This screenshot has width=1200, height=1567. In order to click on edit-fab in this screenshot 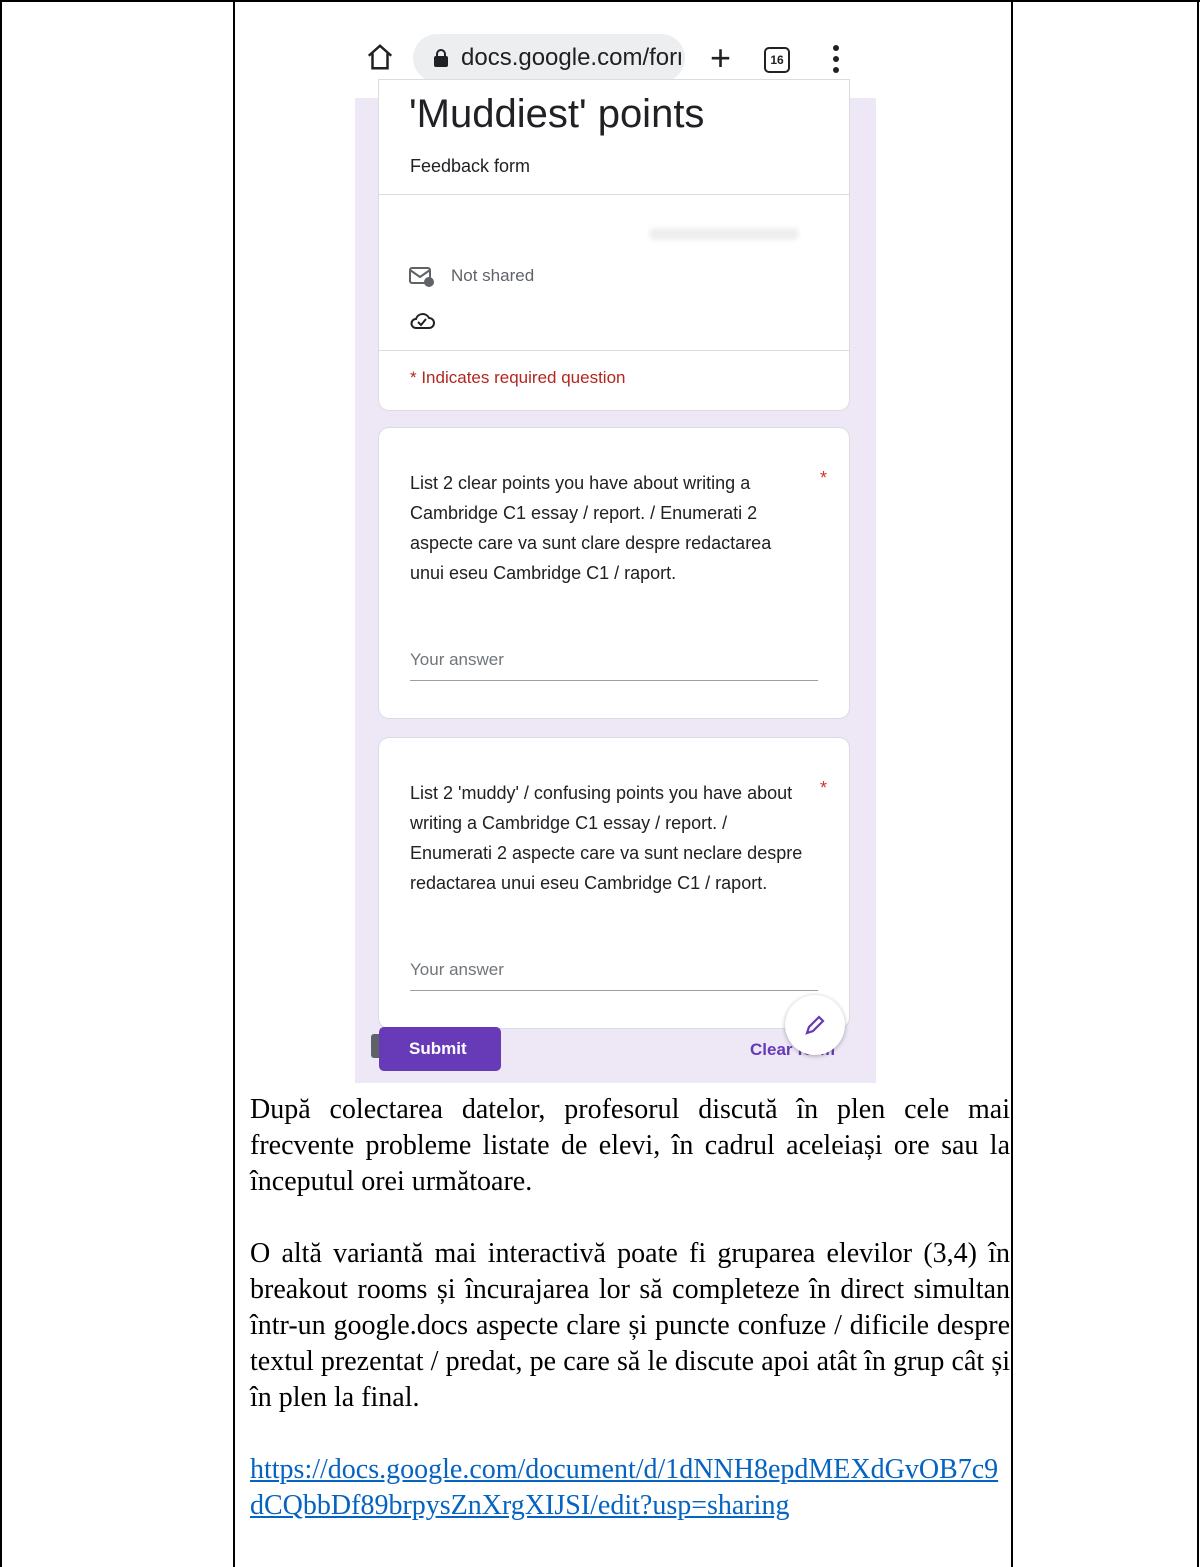, I will do `click(815, 1025)`.